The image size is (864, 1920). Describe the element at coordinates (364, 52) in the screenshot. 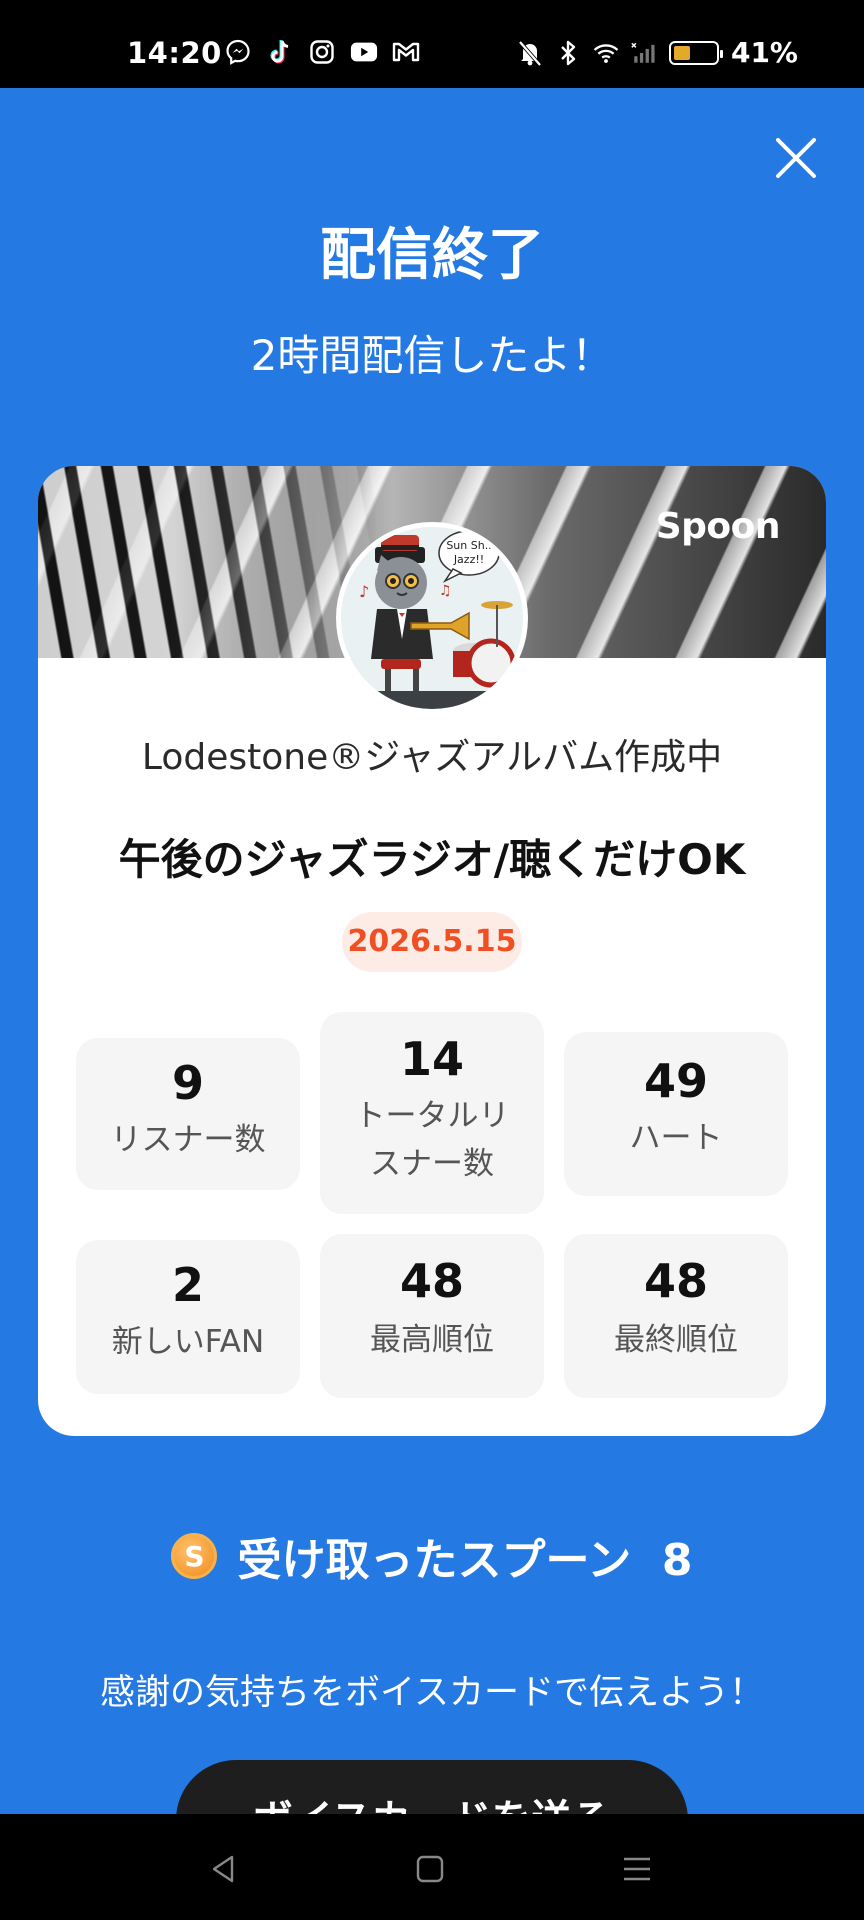

I see `youtube-icon` at that location.